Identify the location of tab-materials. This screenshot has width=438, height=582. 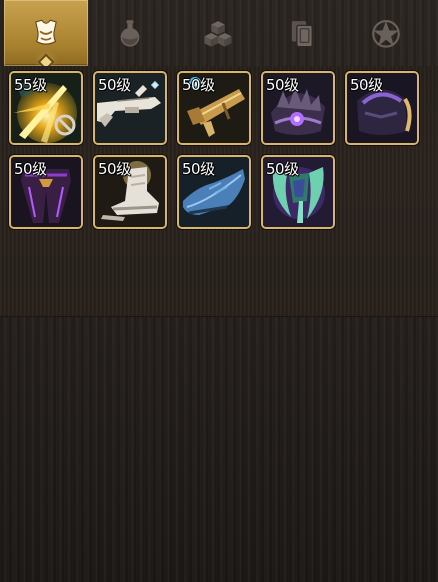
(218, 33).